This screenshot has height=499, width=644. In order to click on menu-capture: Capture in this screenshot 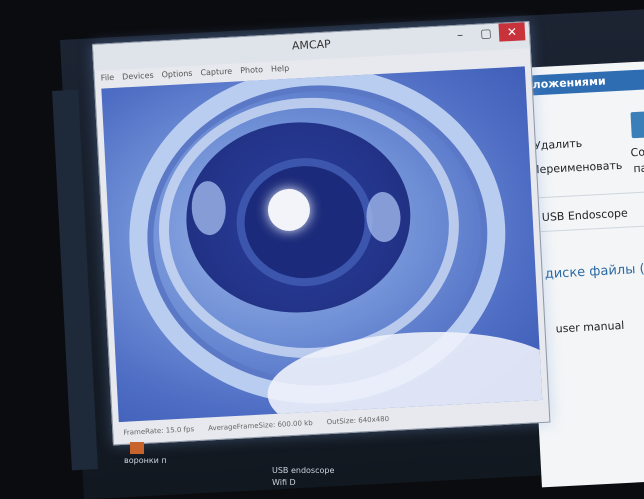, I will do `click(216, 73)`.